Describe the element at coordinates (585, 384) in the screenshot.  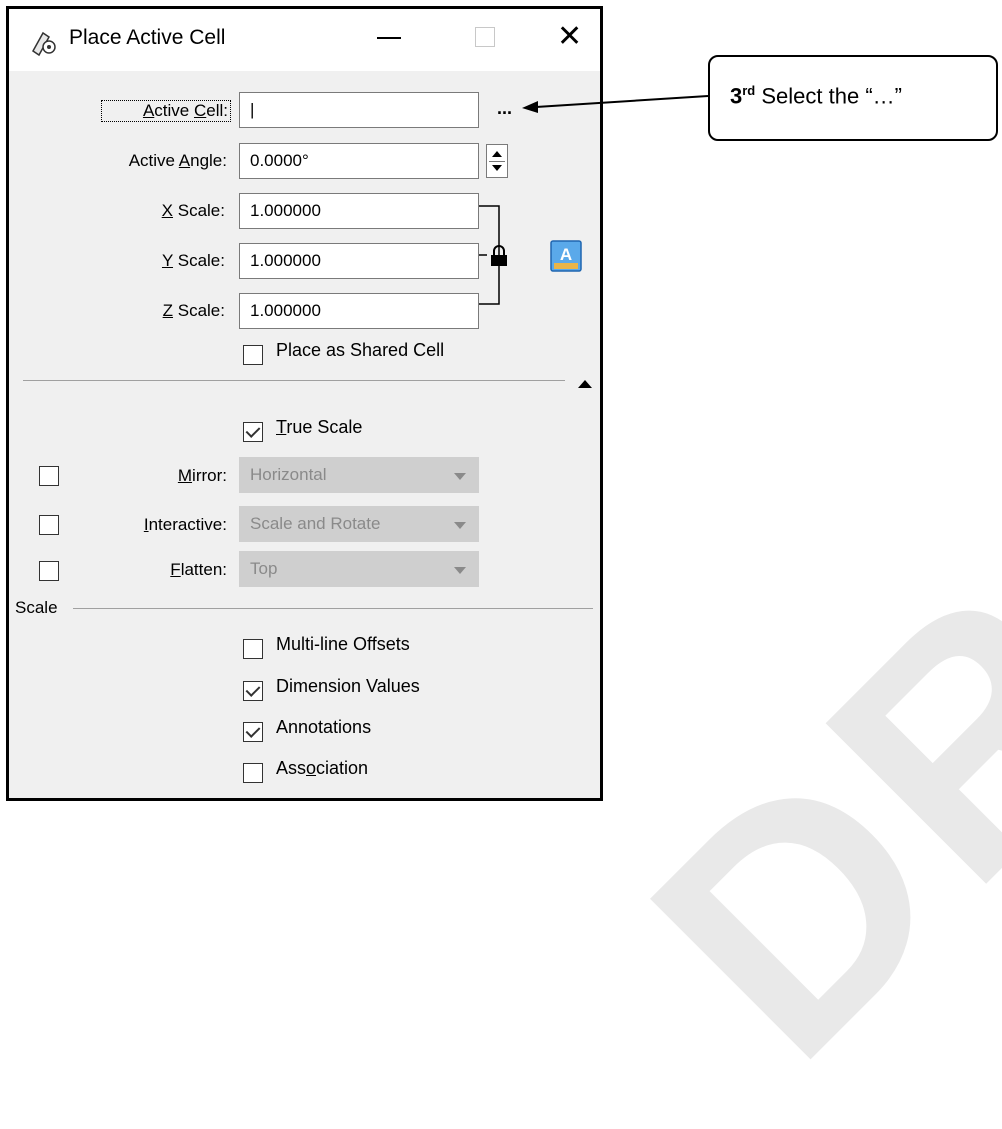
I see `collapse-arrow-icon` at that location.